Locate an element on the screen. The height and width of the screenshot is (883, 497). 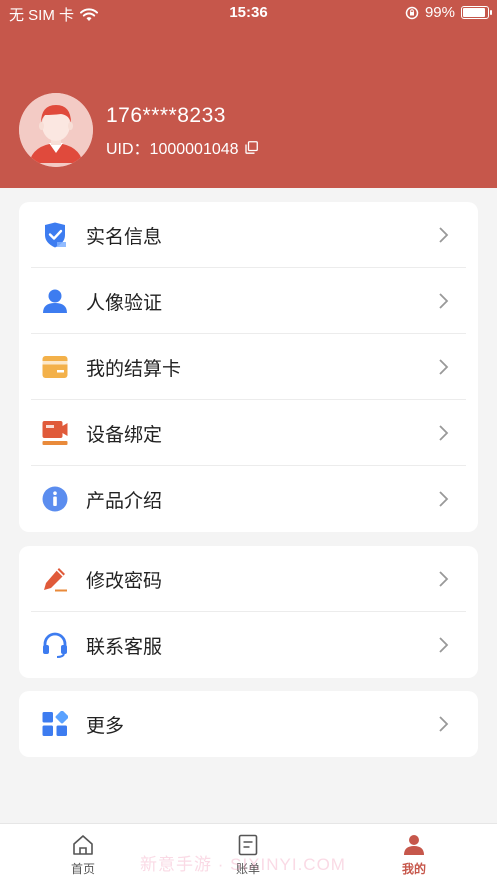
tab-bill-label: 账单 is located at coordinates (247, 869).